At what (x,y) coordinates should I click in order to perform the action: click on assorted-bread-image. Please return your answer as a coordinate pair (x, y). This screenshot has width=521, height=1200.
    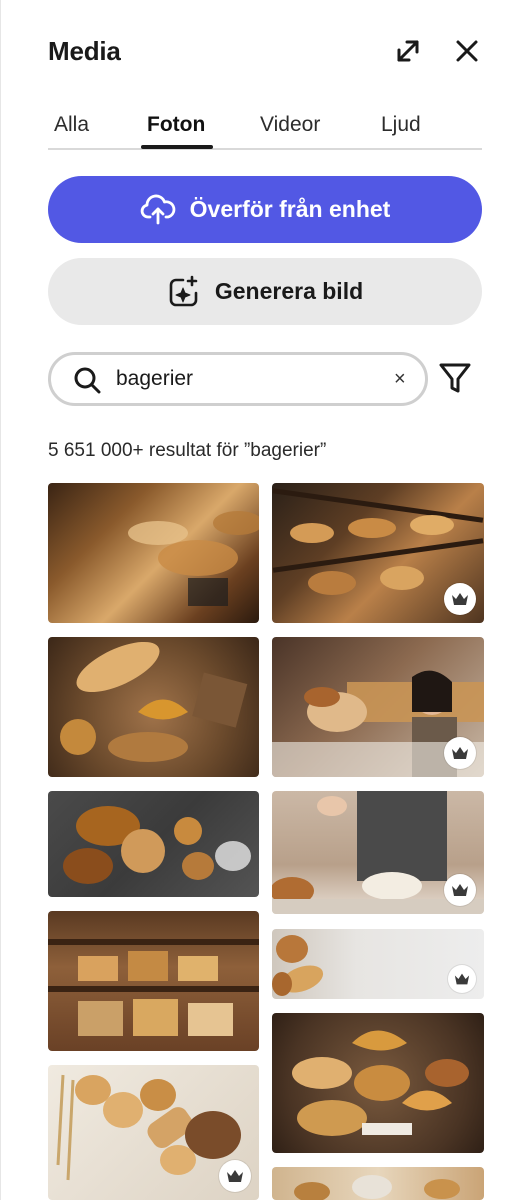
    Looking at the image, I should click on (157, 845).